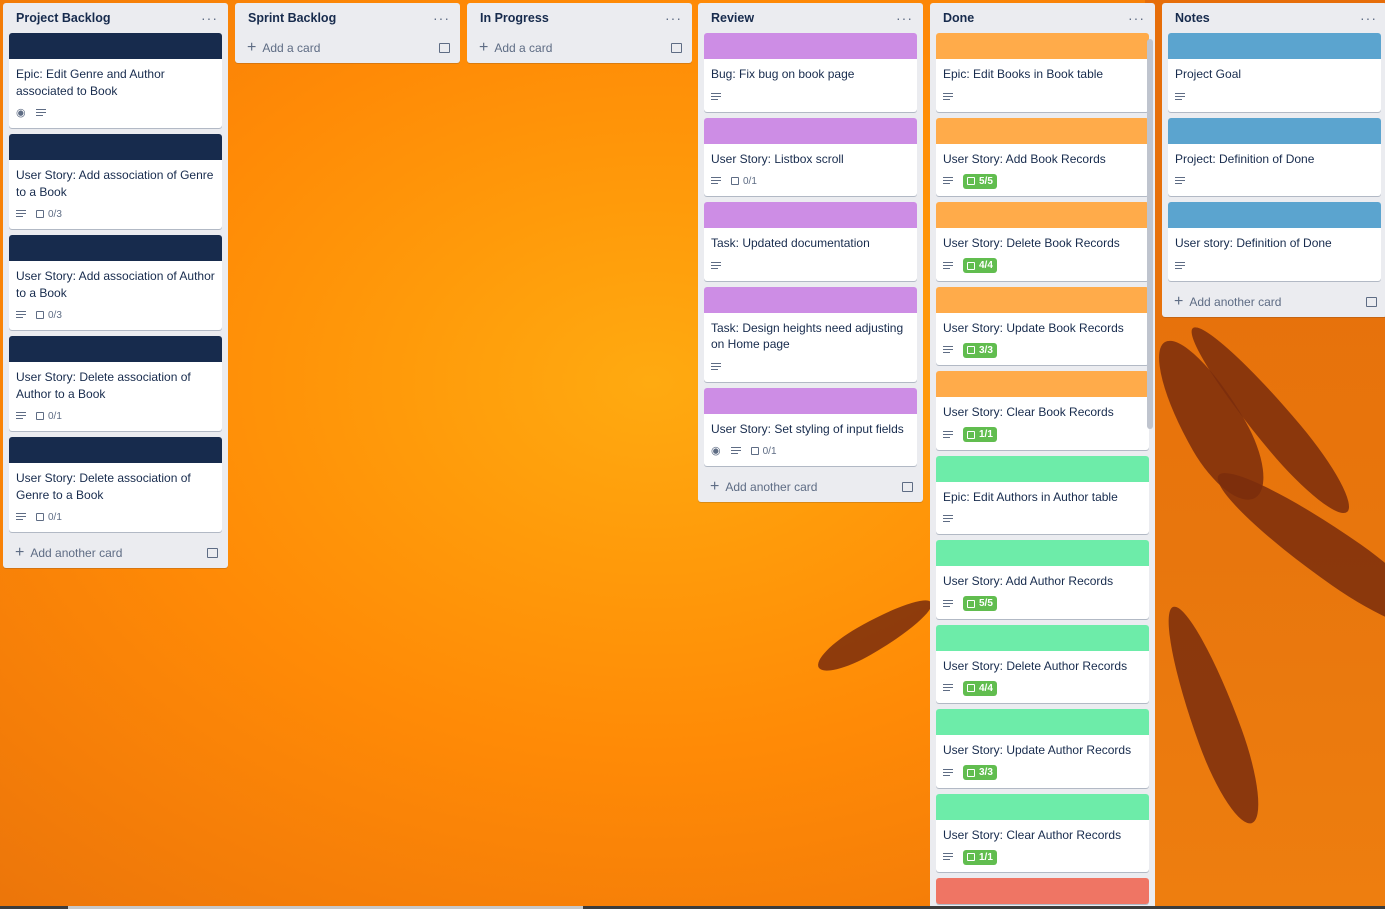 The height and width of the screenshot is (909, 1385). What do you see at coordinates (810, 241) in the screenshot?
I see `card: Task: Updated documentation` at bounding box center [810, 241].